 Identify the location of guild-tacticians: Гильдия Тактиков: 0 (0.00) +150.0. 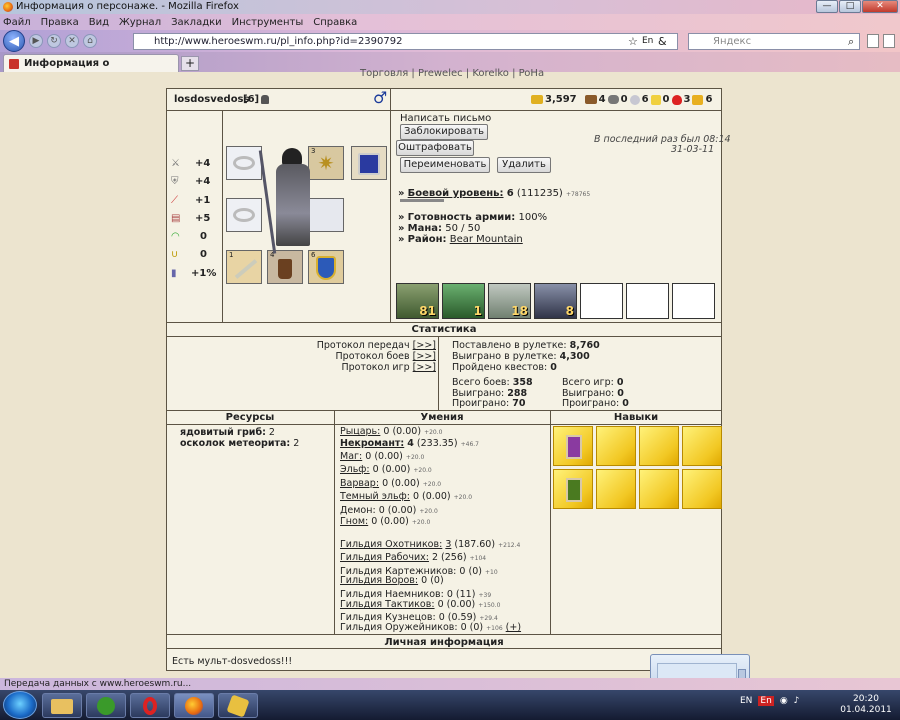
(420, 604).